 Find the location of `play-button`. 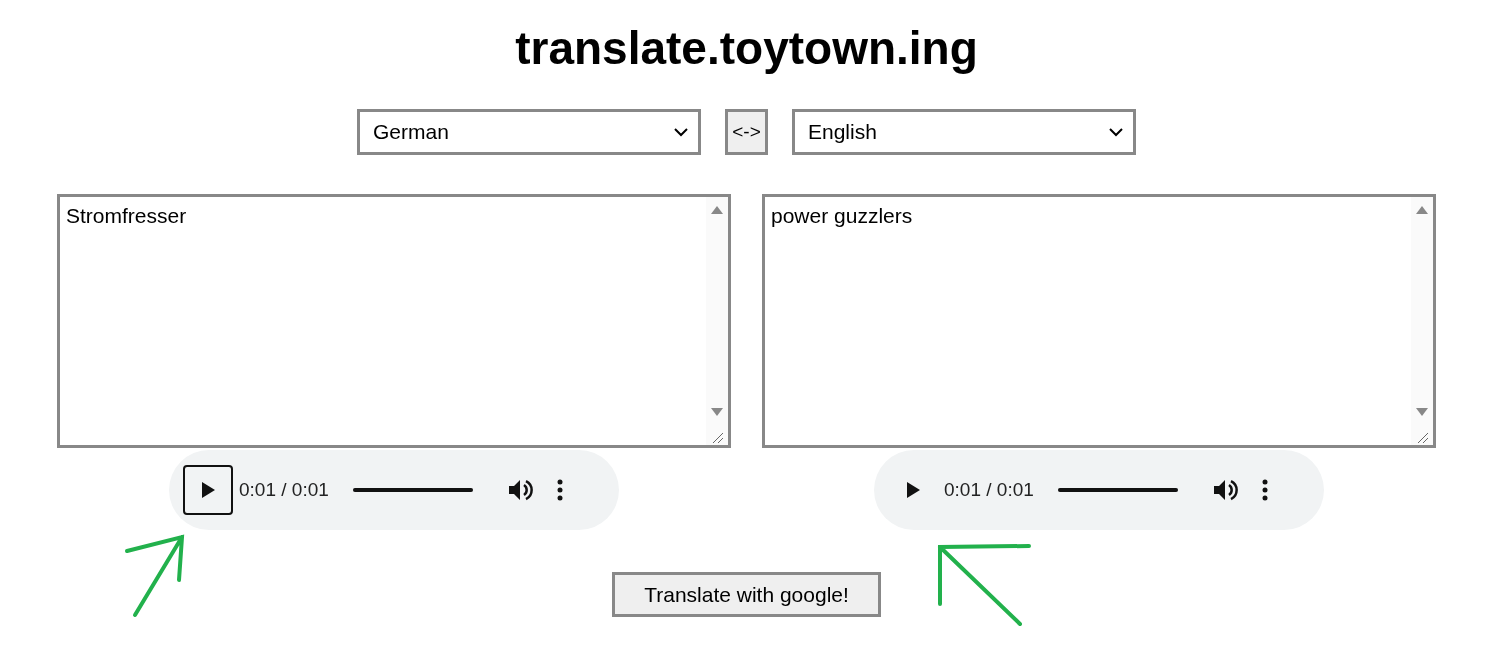

play-button is located at coordinates (208, 490).